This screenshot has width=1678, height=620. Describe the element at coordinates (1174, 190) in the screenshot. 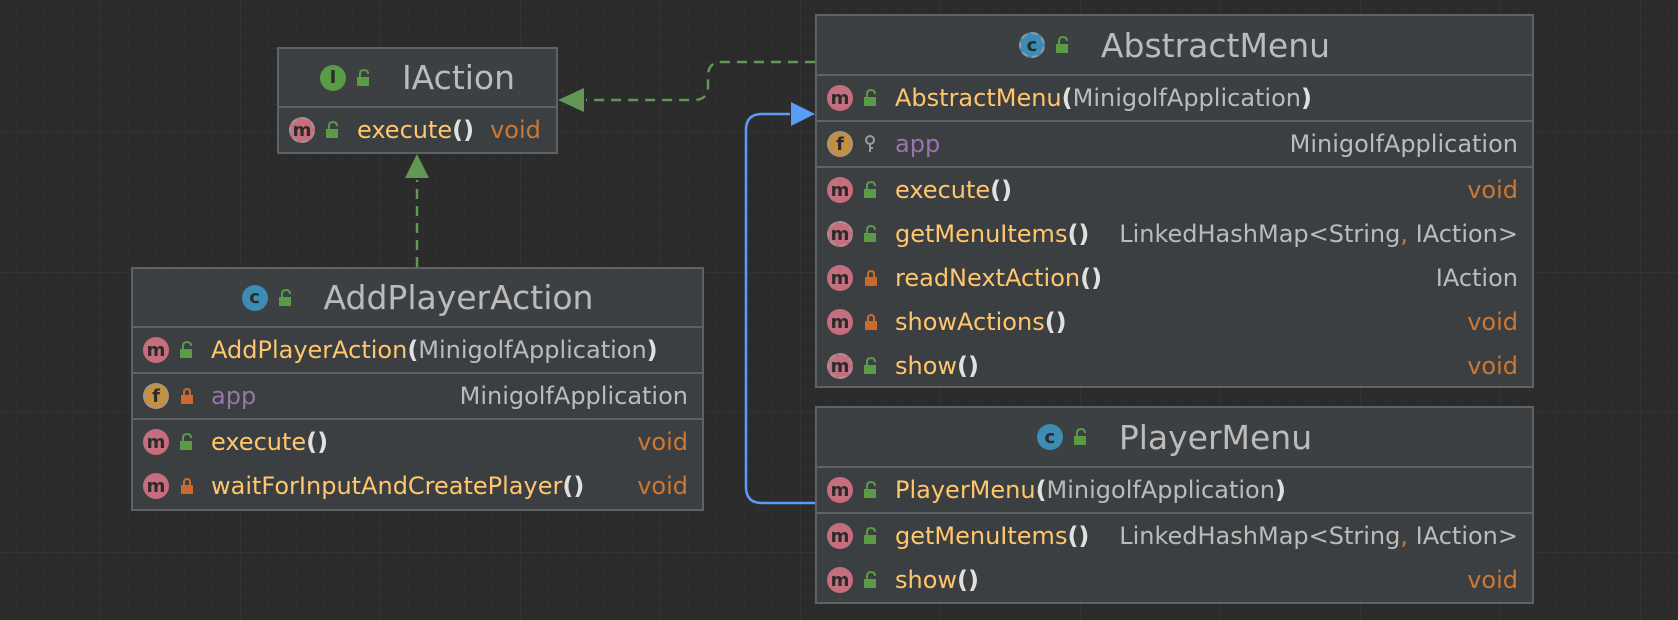

I see `abstractmenu-method-execute: m execute() void` at that location.